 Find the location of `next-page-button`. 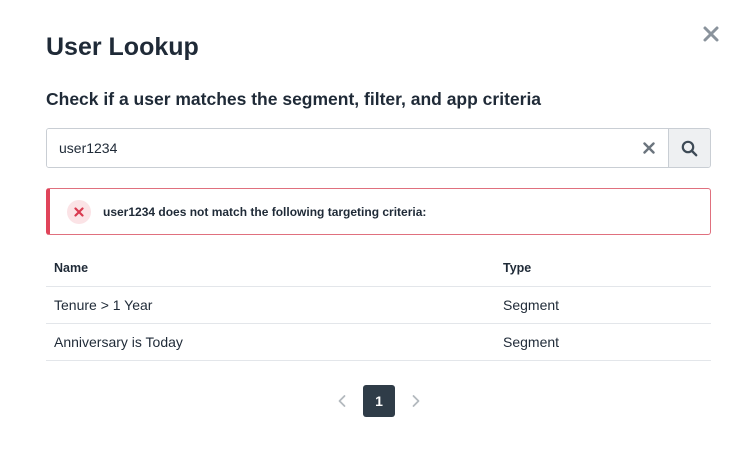

next-page-button is located at coordinates (416, 401).